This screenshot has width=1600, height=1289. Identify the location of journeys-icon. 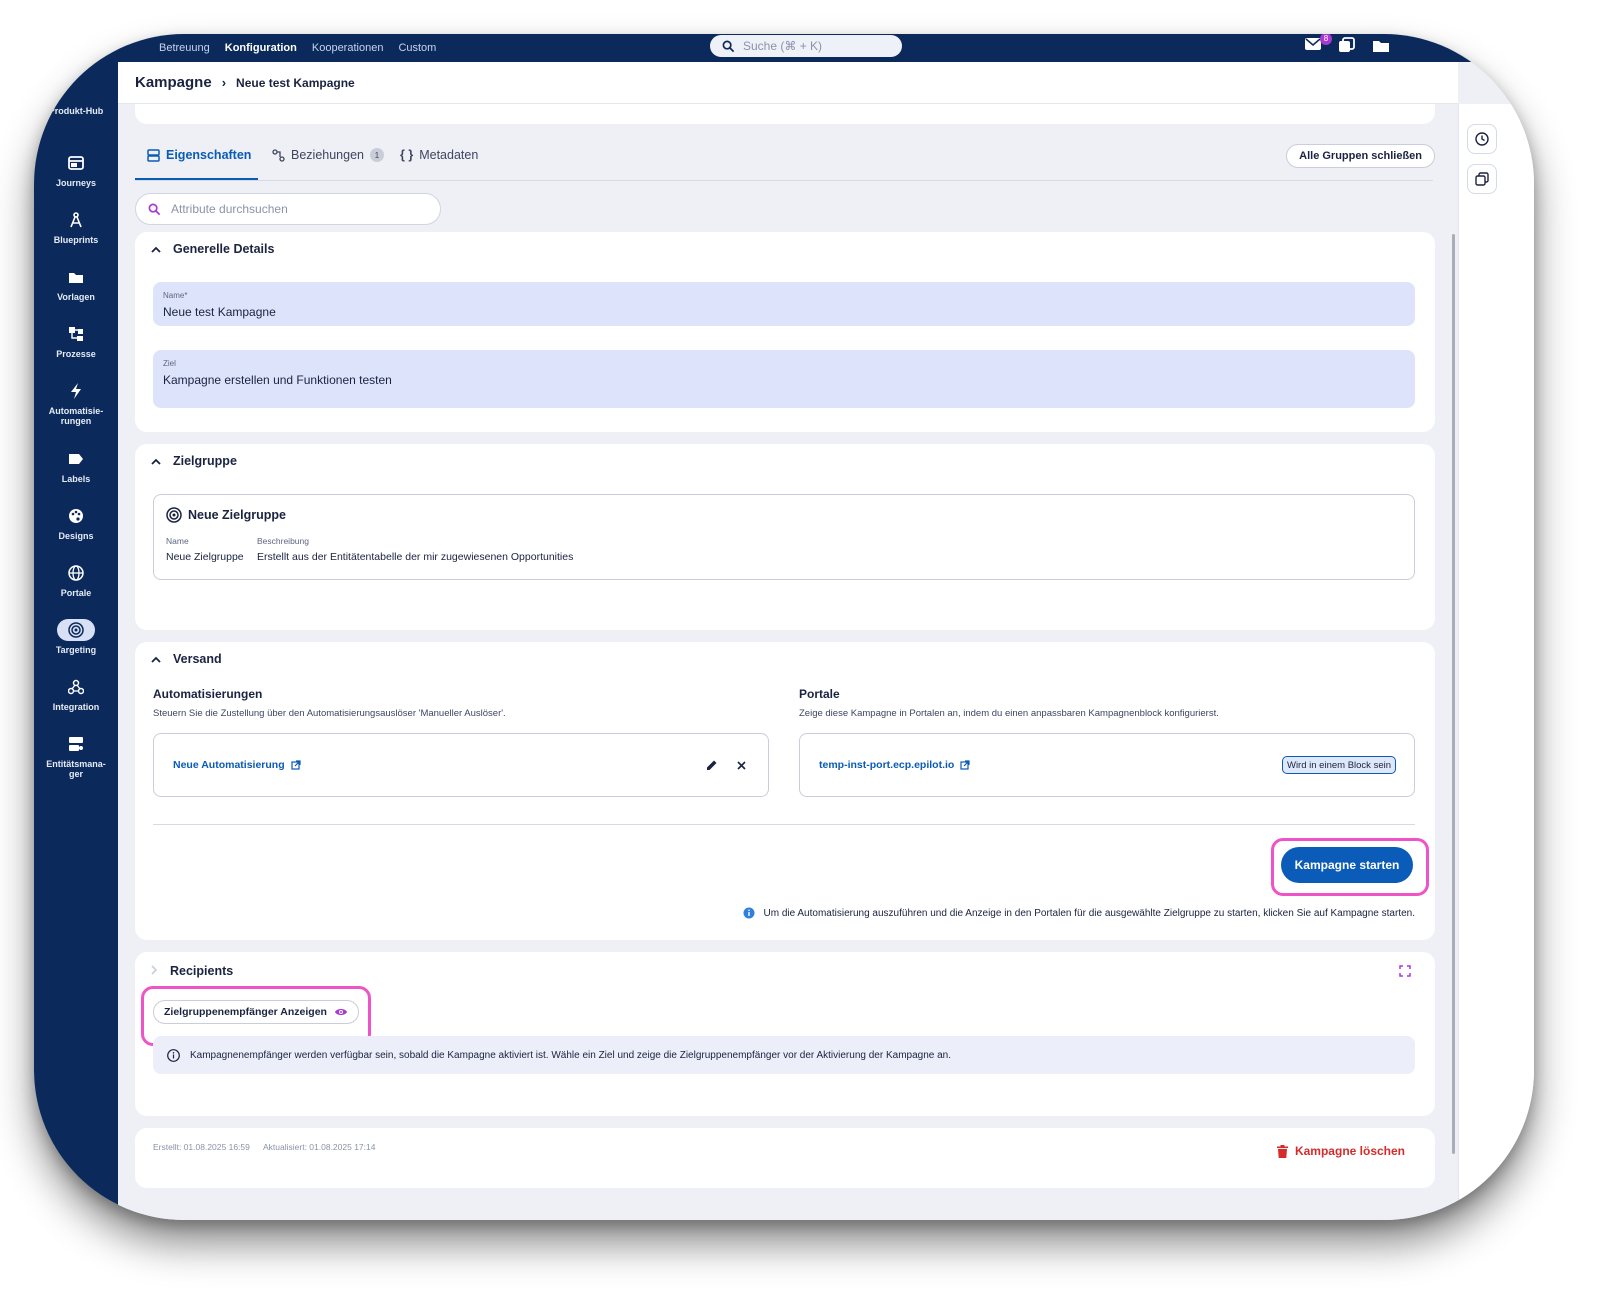
(76, 163).